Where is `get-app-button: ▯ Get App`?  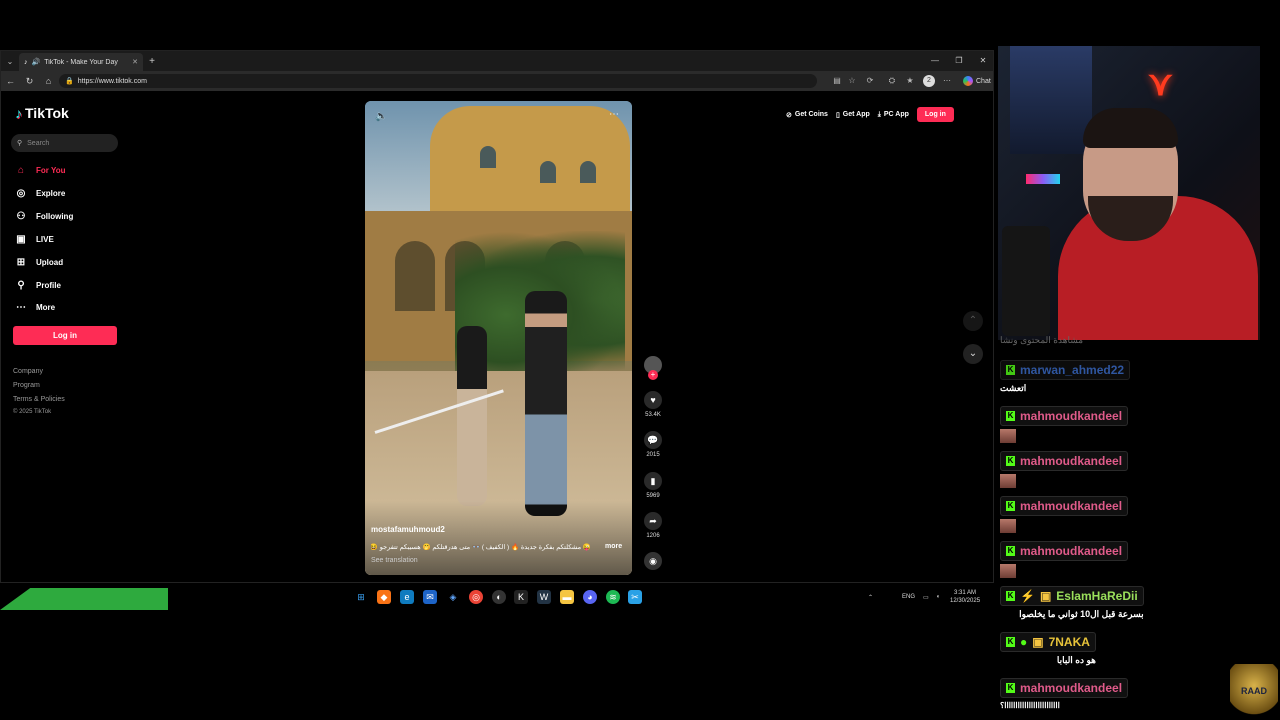
get-app-button: ▯ Get App is located at coordinates (853, 115).